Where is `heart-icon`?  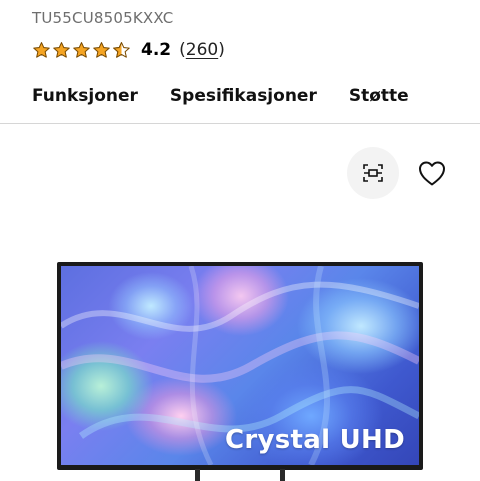
heart-icon is located at coordinates (432, 173).